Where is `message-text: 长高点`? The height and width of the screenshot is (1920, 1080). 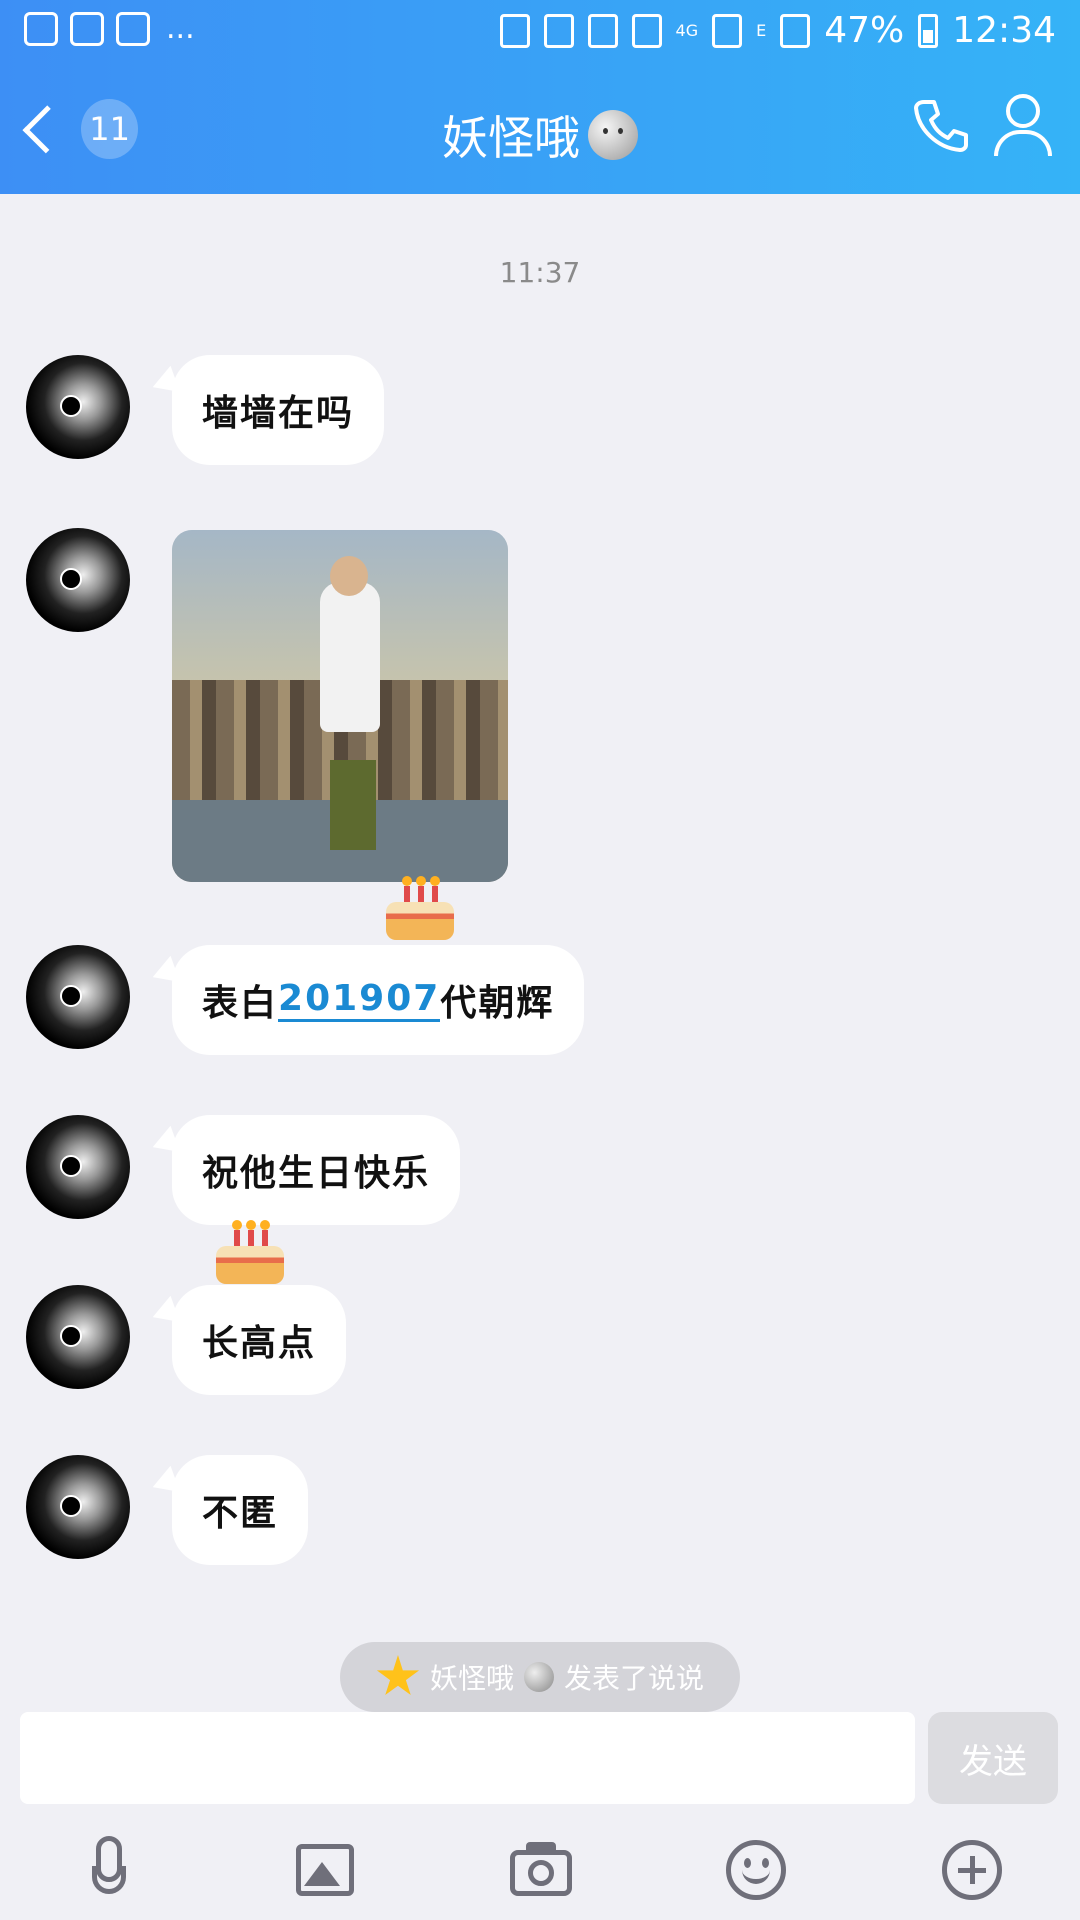
message-text: 长高点 is located at coordinates (259, 1343).